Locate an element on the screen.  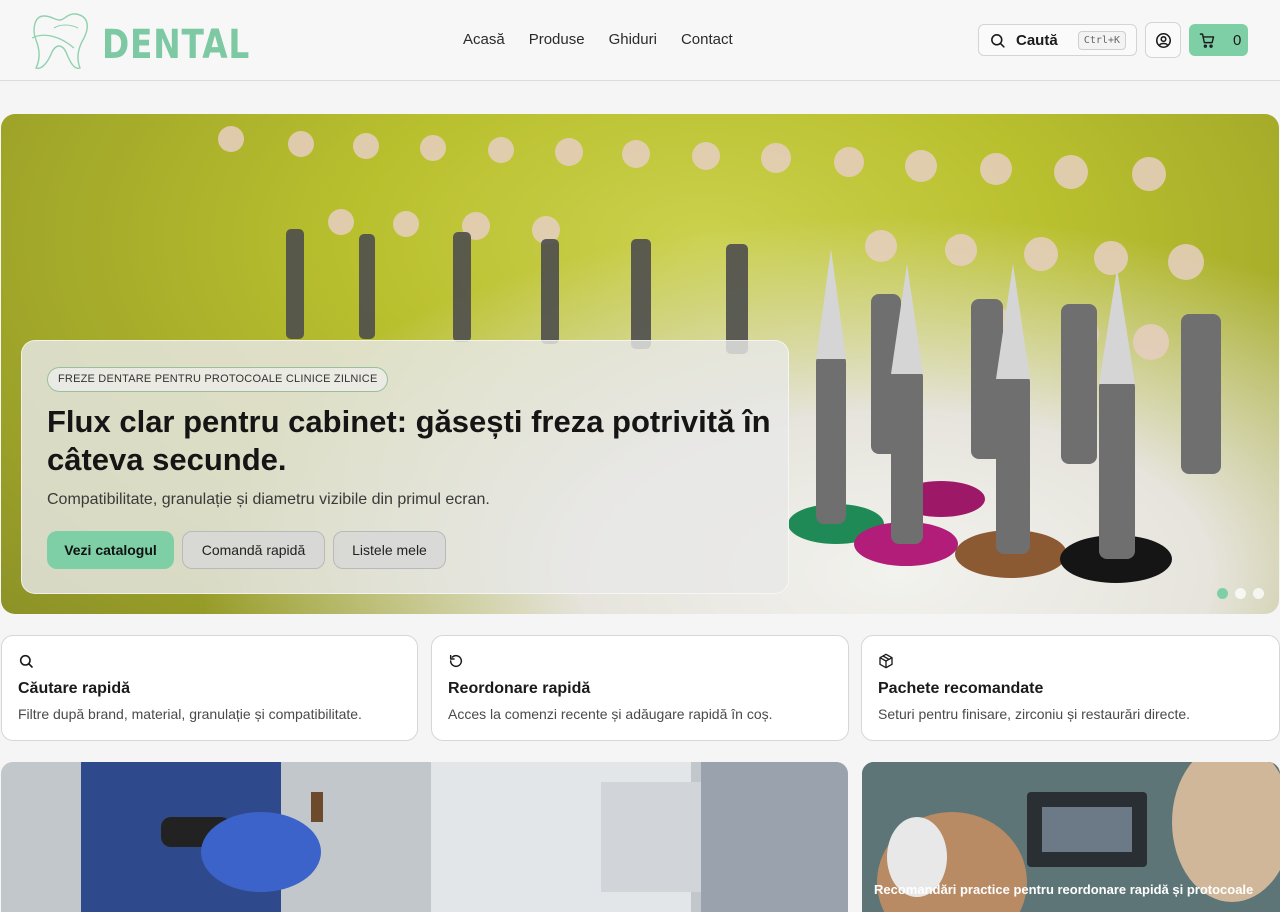
search-label: Caută is located at coordinates (1037, 40).